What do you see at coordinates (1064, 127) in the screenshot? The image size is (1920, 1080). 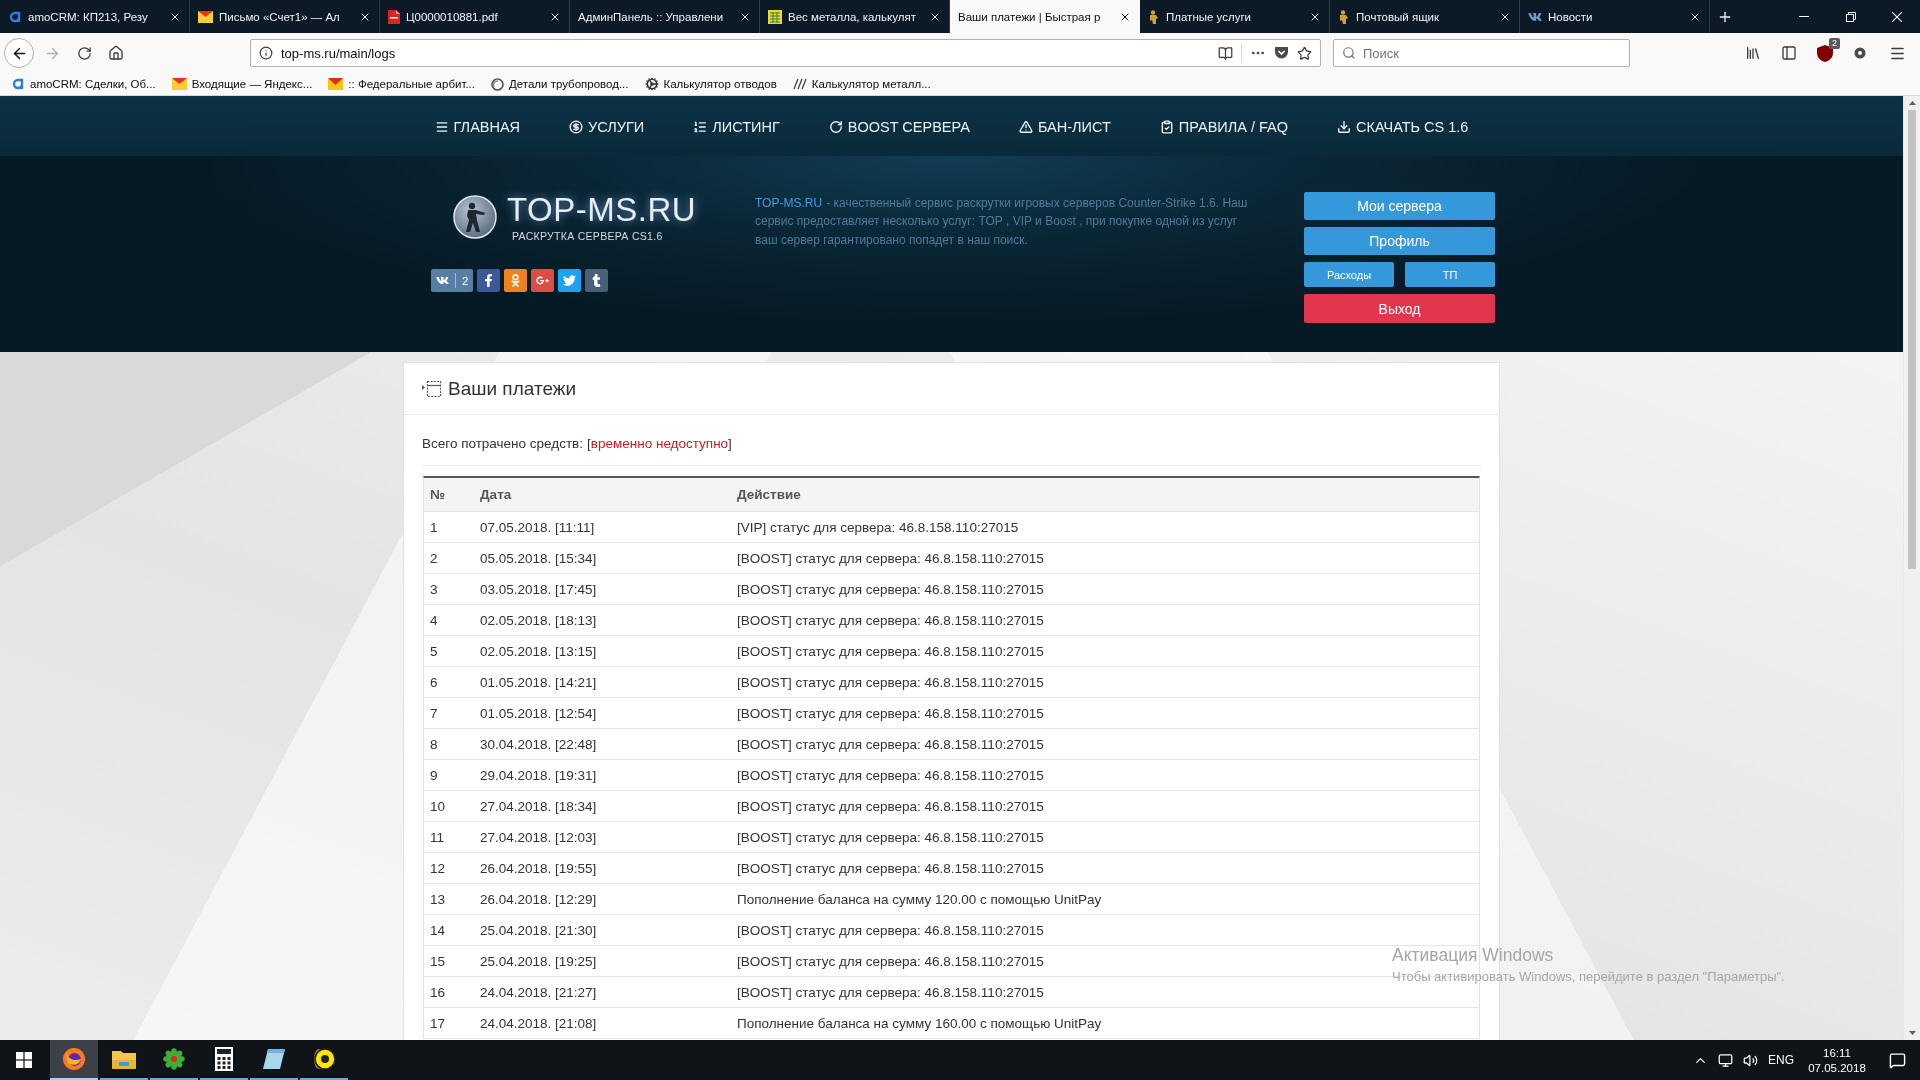 I see `nav-link: БАН-ЛИСТ` at bounding box center [1064, 127].